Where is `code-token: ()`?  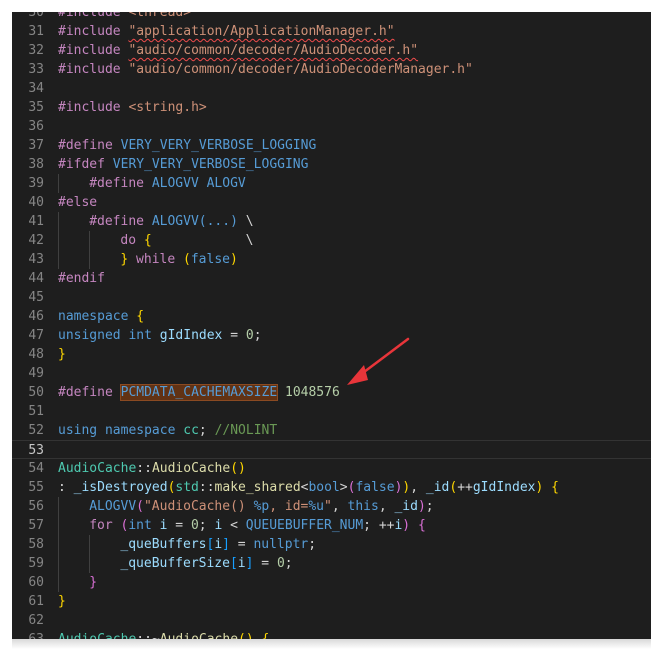
code-token: () is located at coordinates (238, 468).